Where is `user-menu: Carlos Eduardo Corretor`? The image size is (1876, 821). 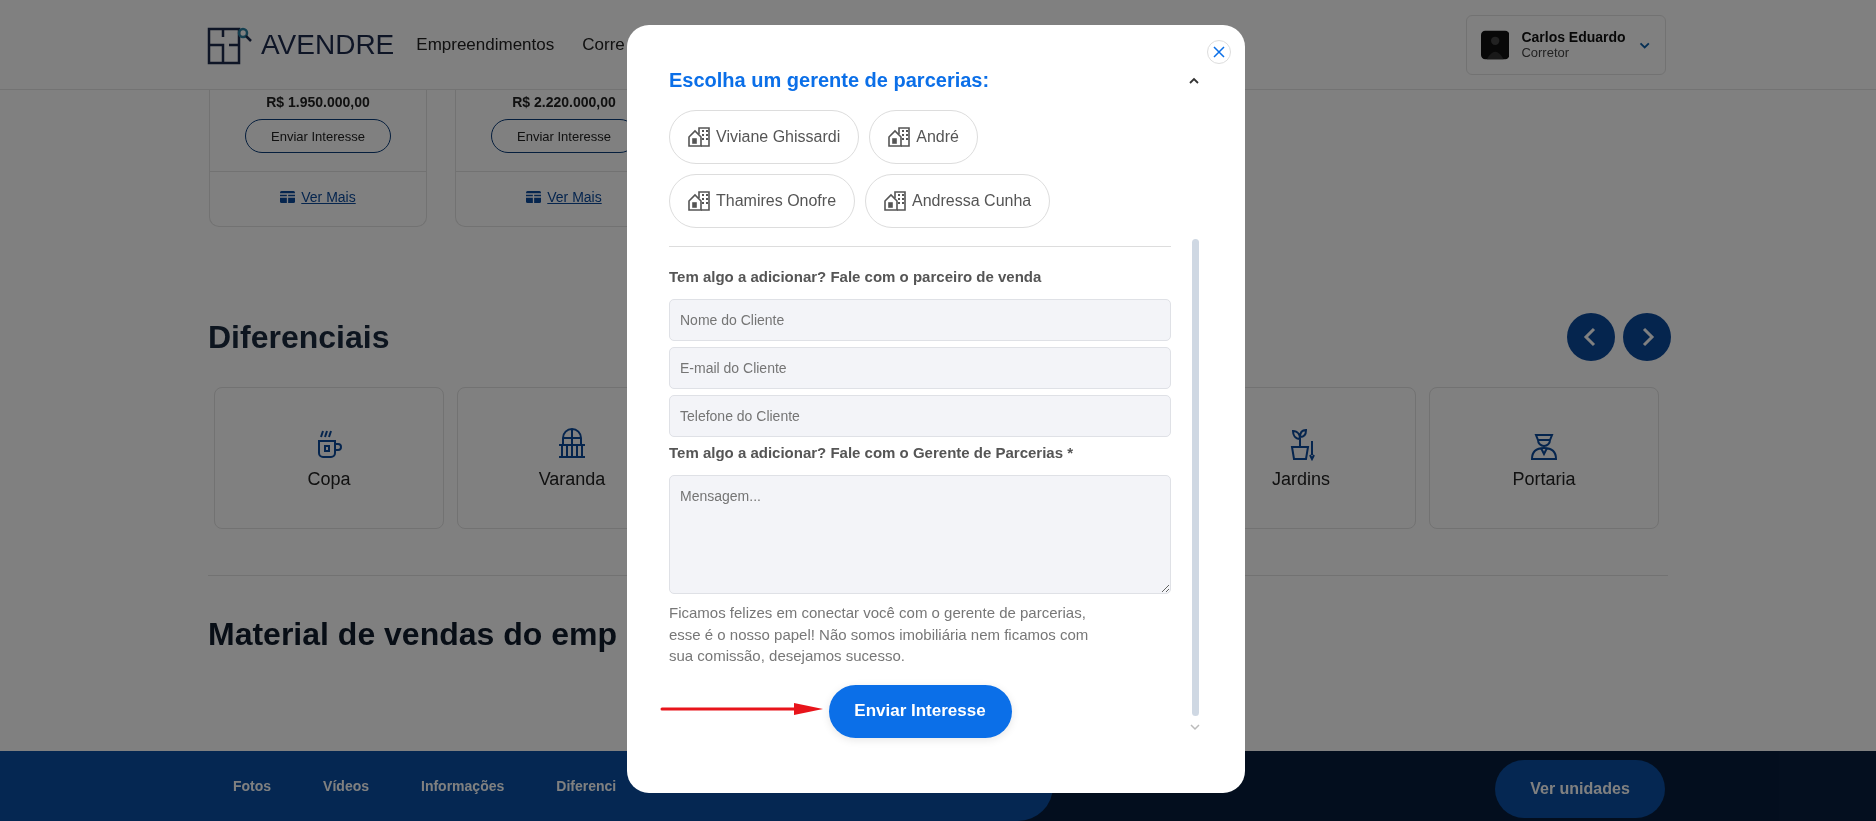
user-menu: Carlos Eduardo Corretor is located at coordinates (1566, 44).